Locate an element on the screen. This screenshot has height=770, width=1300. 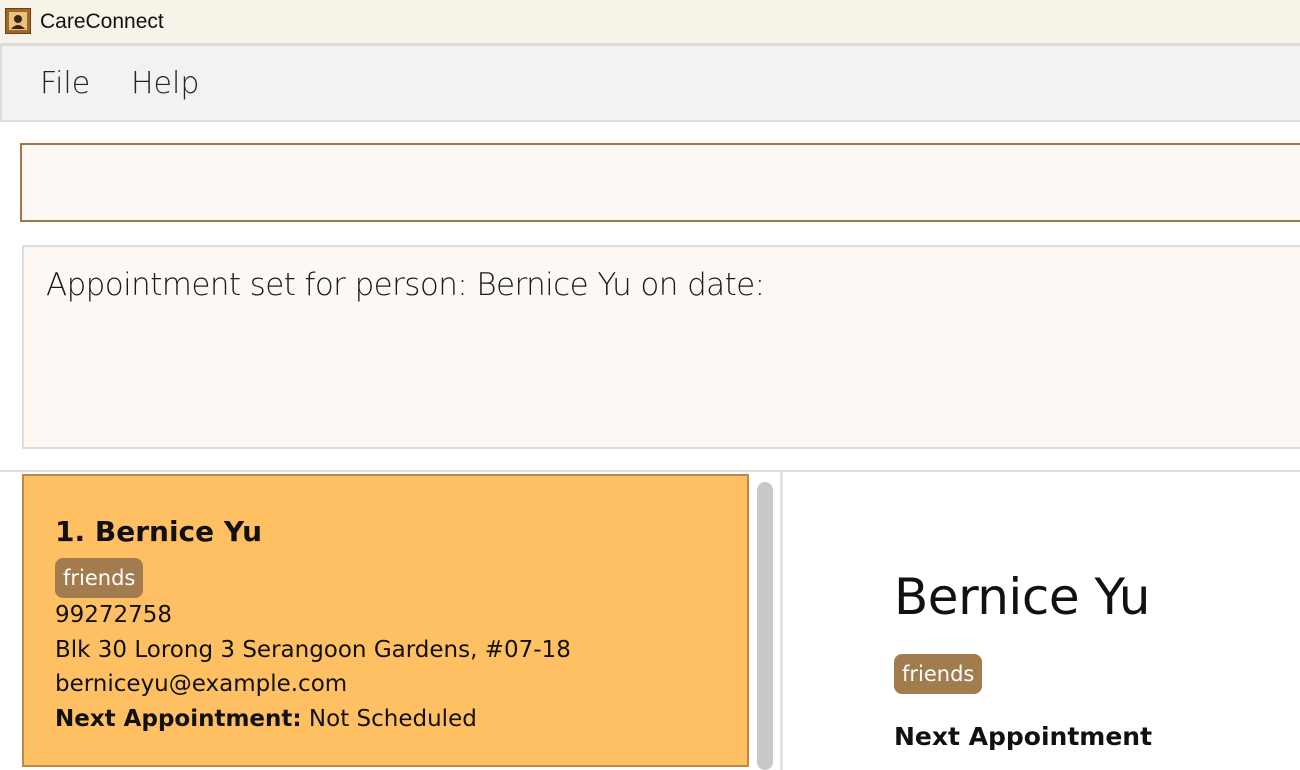
contact-book-icon is located at coordinates (18, 21).